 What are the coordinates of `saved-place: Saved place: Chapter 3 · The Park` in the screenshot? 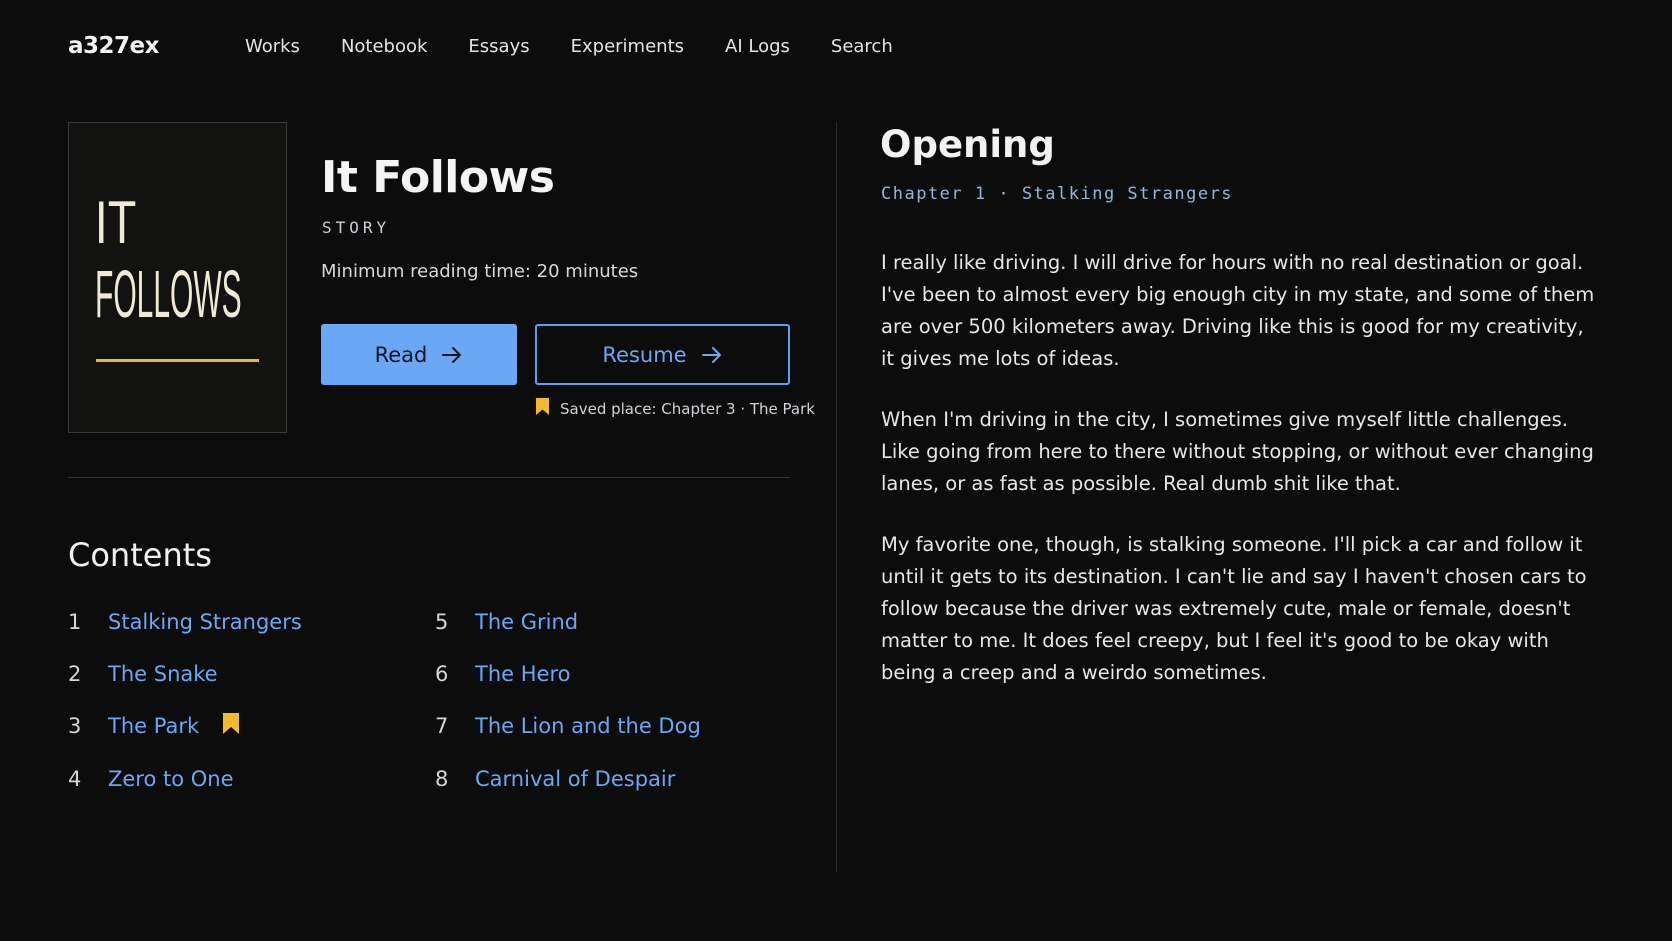 It's located at (675, 408).